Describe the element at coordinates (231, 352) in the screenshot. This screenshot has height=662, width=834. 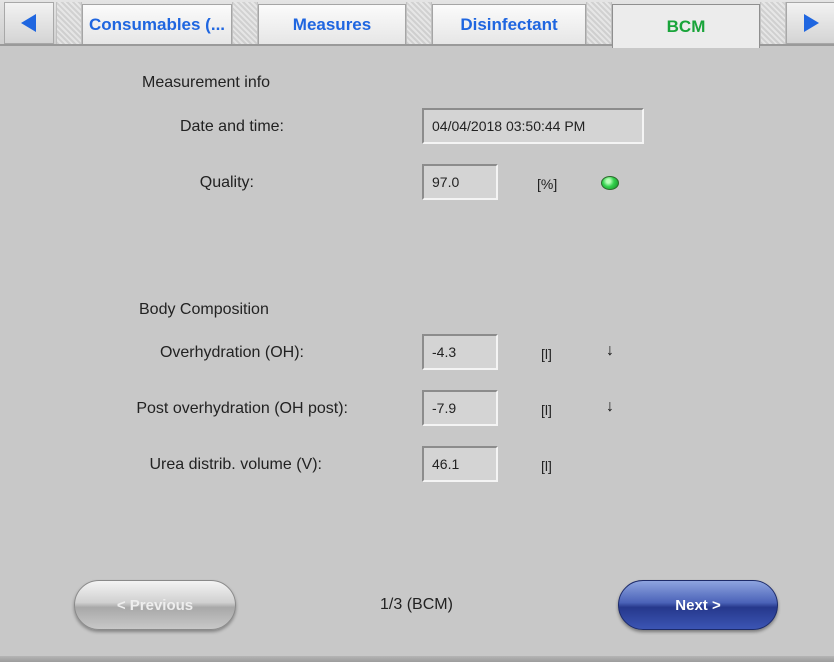
I see `oh-label: Overhydration (OH):` at that location.